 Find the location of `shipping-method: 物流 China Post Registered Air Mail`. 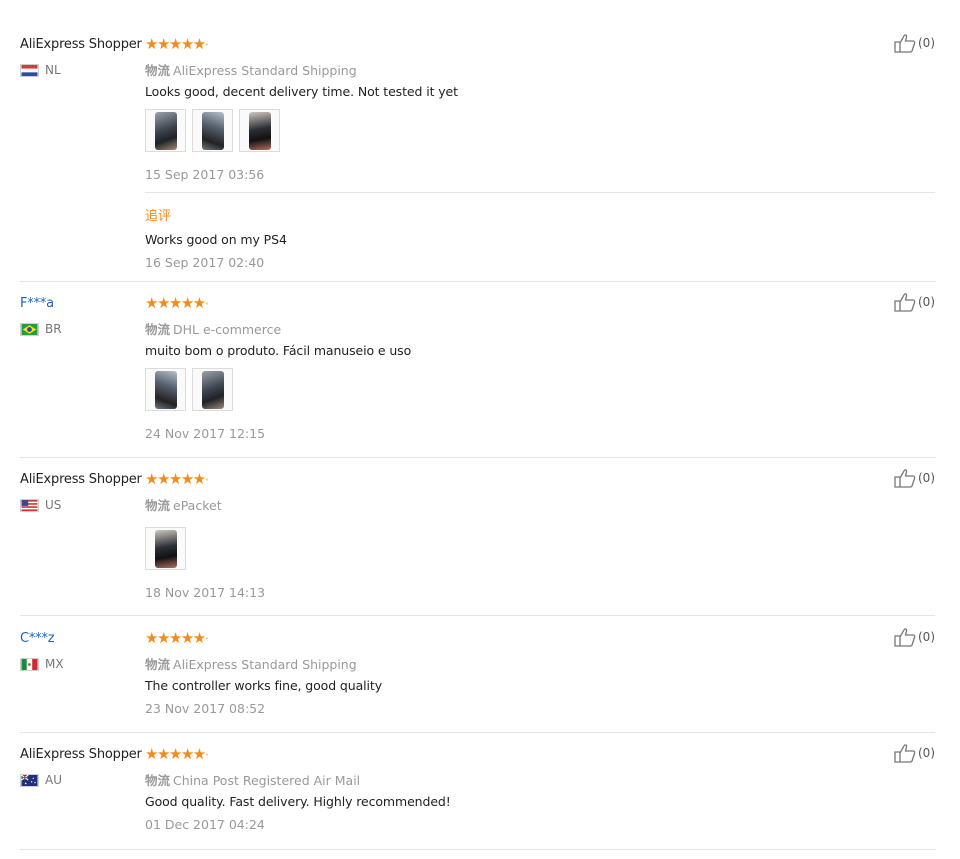

shipping-method: 物流 China Post Registered Air Mail is located at coordinates (252, 779).